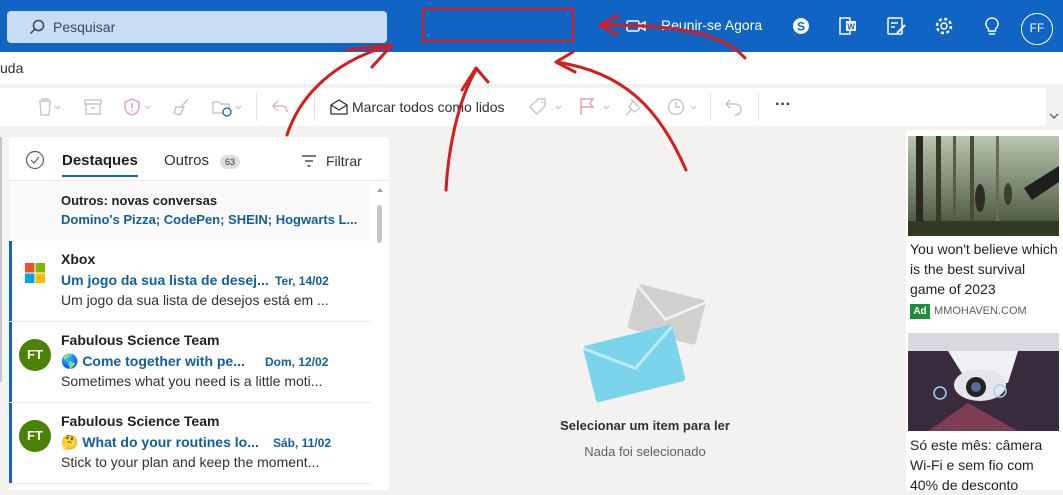  I want to click on more-options-button: ···, so click(783, 105).